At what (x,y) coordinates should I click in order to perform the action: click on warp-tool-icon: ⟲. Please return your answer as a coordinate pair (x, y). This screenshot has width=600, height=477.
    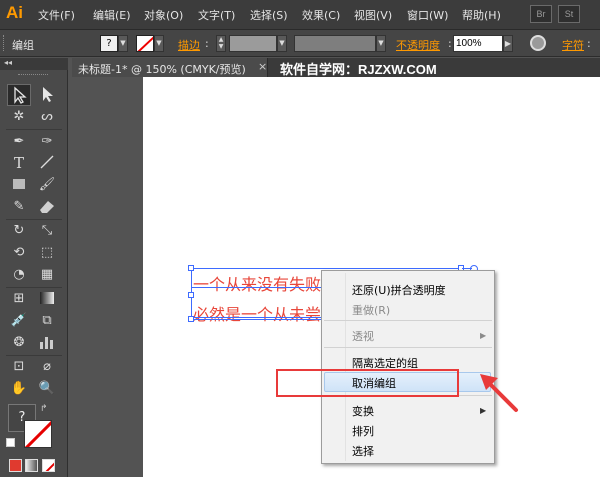
    Looking at the image, I should click on (19, 253).